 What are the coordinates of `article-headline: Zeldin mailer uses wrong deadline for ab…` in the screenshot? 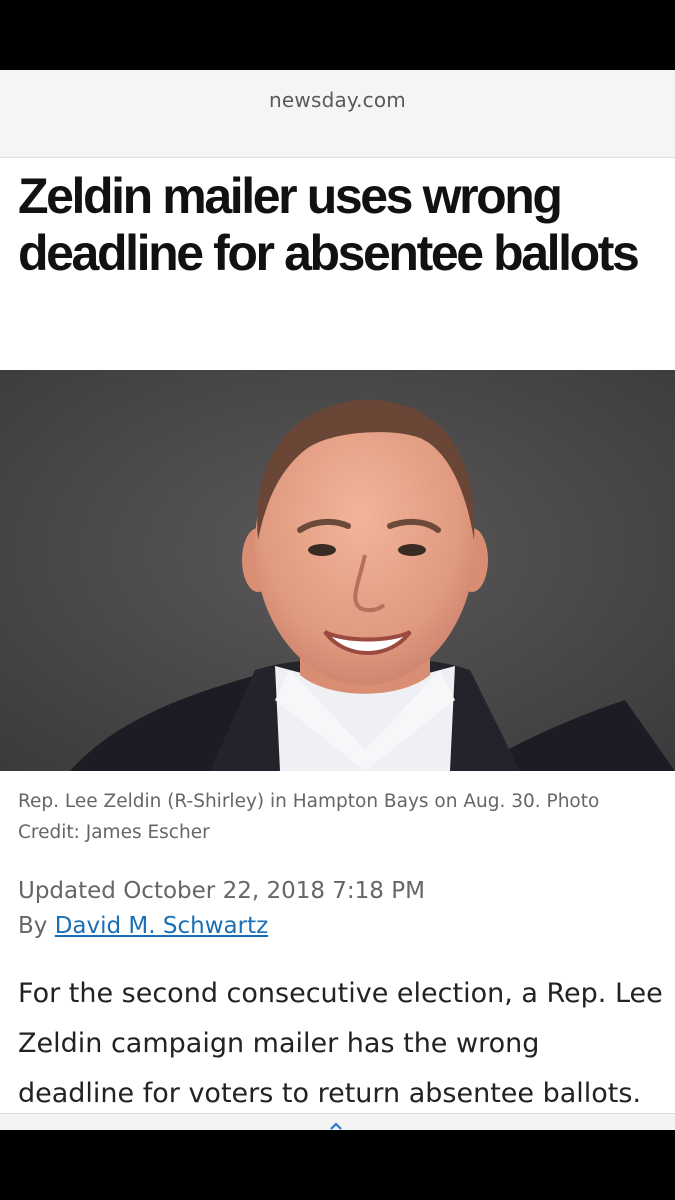 It's located at (329, 224).